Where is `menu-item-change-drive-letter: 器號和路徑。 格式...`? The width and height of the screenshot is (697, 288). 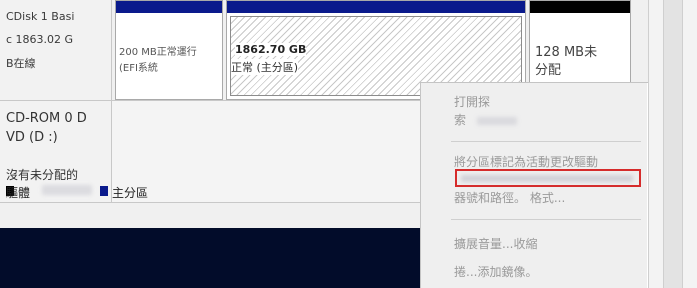 menu-item-change-drive-letter: 器號和路徑。 格式... is located at coordinates (509, 197).